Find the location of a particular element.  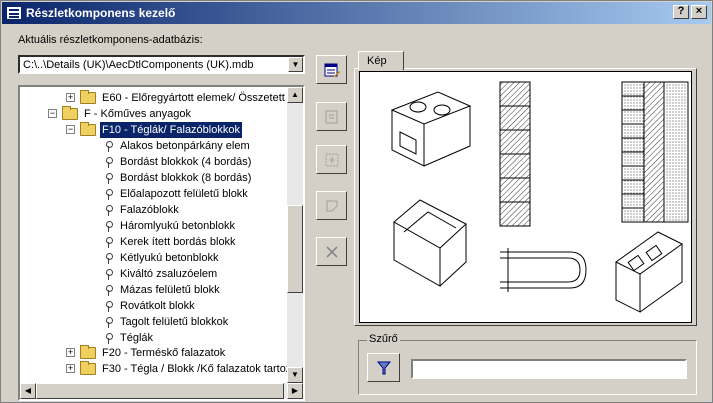

scroll-left-button: ◀ is located at coordinates (28, 391).